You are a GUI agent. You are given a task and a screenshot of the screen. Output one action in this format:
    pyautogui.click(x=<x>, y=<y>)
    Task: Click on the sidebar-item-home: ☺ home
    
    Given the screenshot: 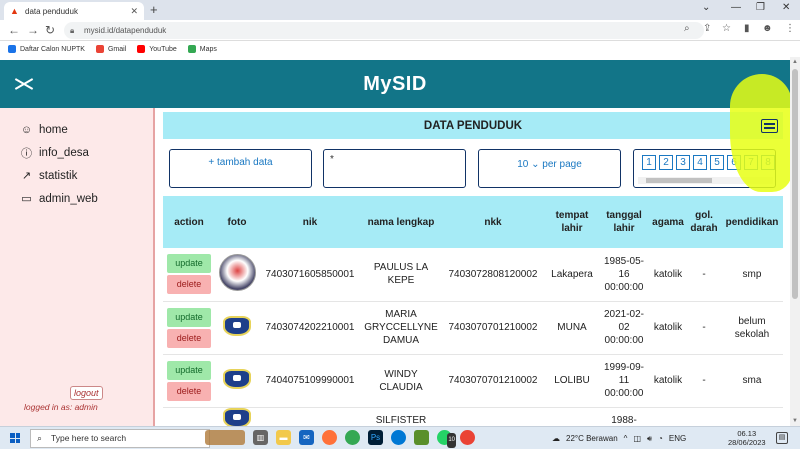 What is the action you would take?
    pyautogui.click(x=59, y=129)
    